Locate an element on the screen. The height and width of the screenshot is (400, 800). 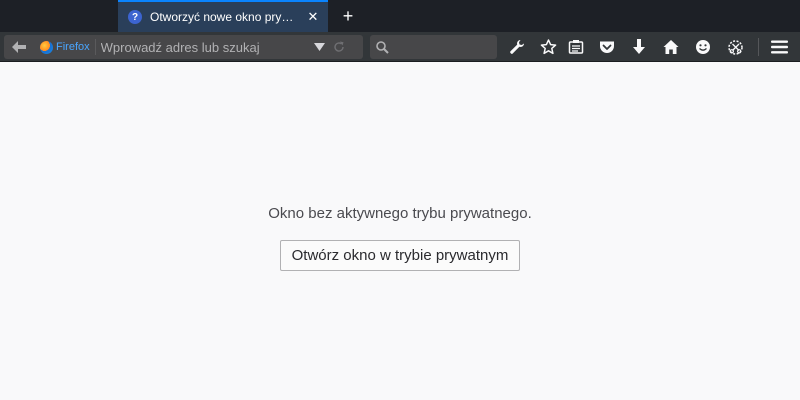
private-window-message: Okno bez aktywnego trybu prywatnego. is located at coordinates (400, 213).